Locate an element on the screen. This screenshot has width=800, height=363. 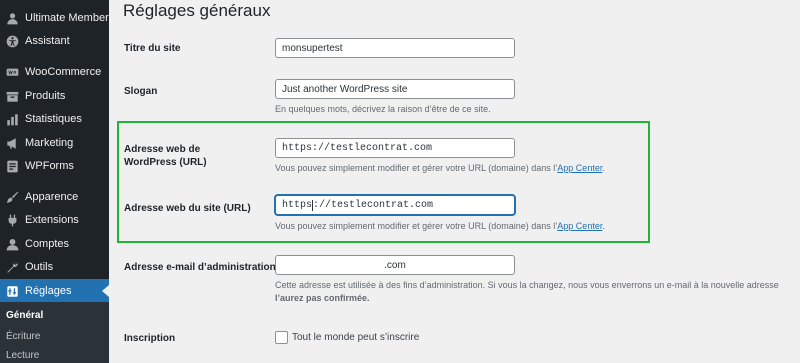
page-title: Réglages généraux is located at coordinates (197, 10).